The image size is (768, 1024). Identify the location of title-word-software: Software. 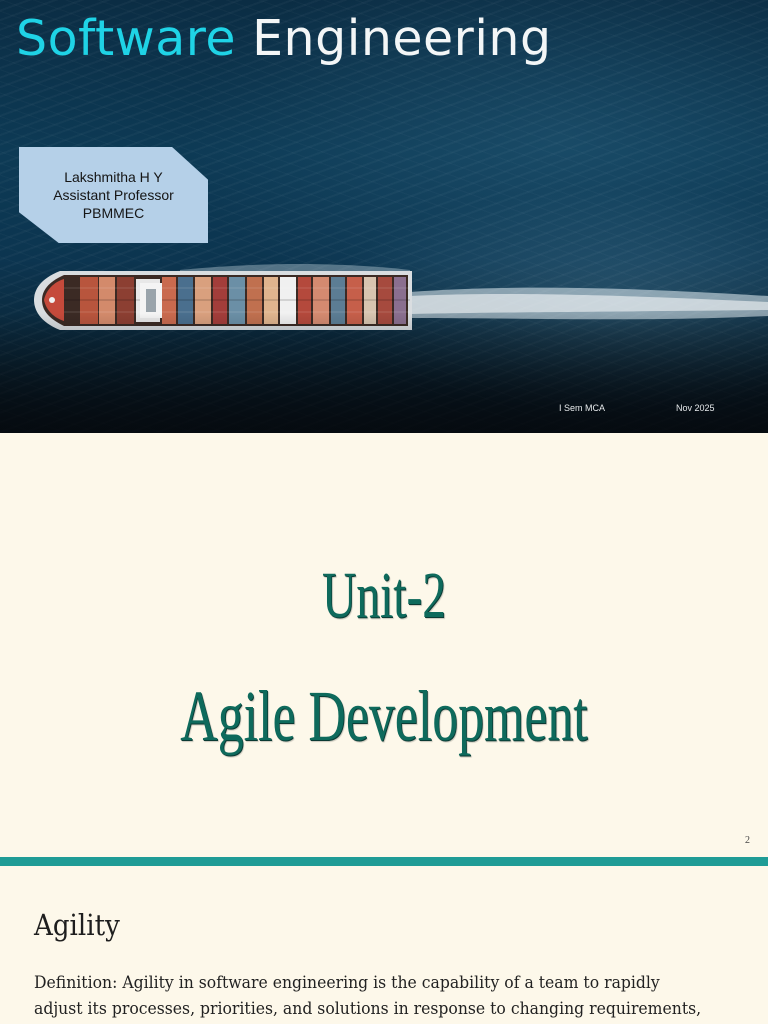
(126, 38).